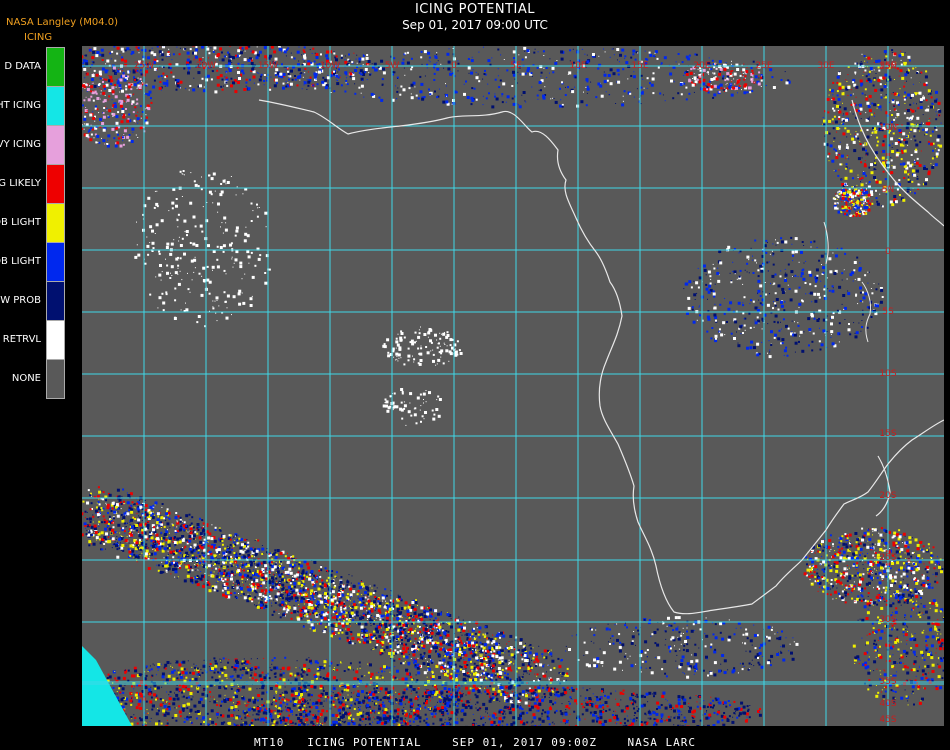  What do you see at coordinates (144, 66) in the screenshot?
I see `longitude-label: 25W` at bounding box center [144, 66].